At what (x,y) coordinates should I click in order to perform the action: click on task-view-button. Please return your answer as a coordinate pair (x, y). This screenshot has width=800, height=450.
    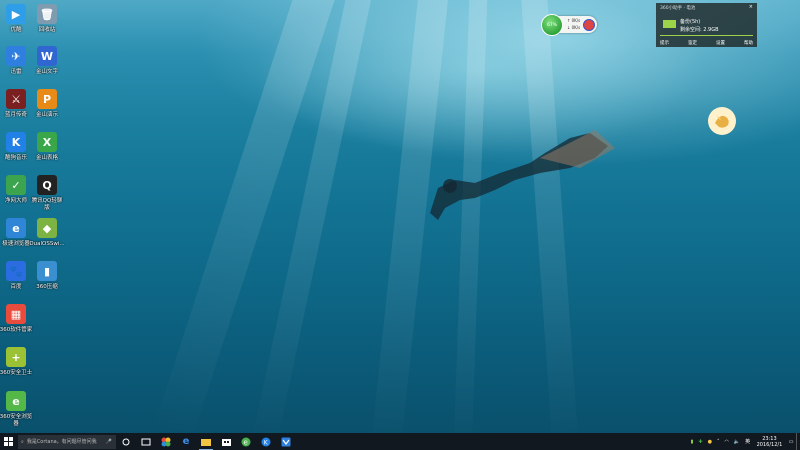
    Looking at the image, I should click on (146, 441).